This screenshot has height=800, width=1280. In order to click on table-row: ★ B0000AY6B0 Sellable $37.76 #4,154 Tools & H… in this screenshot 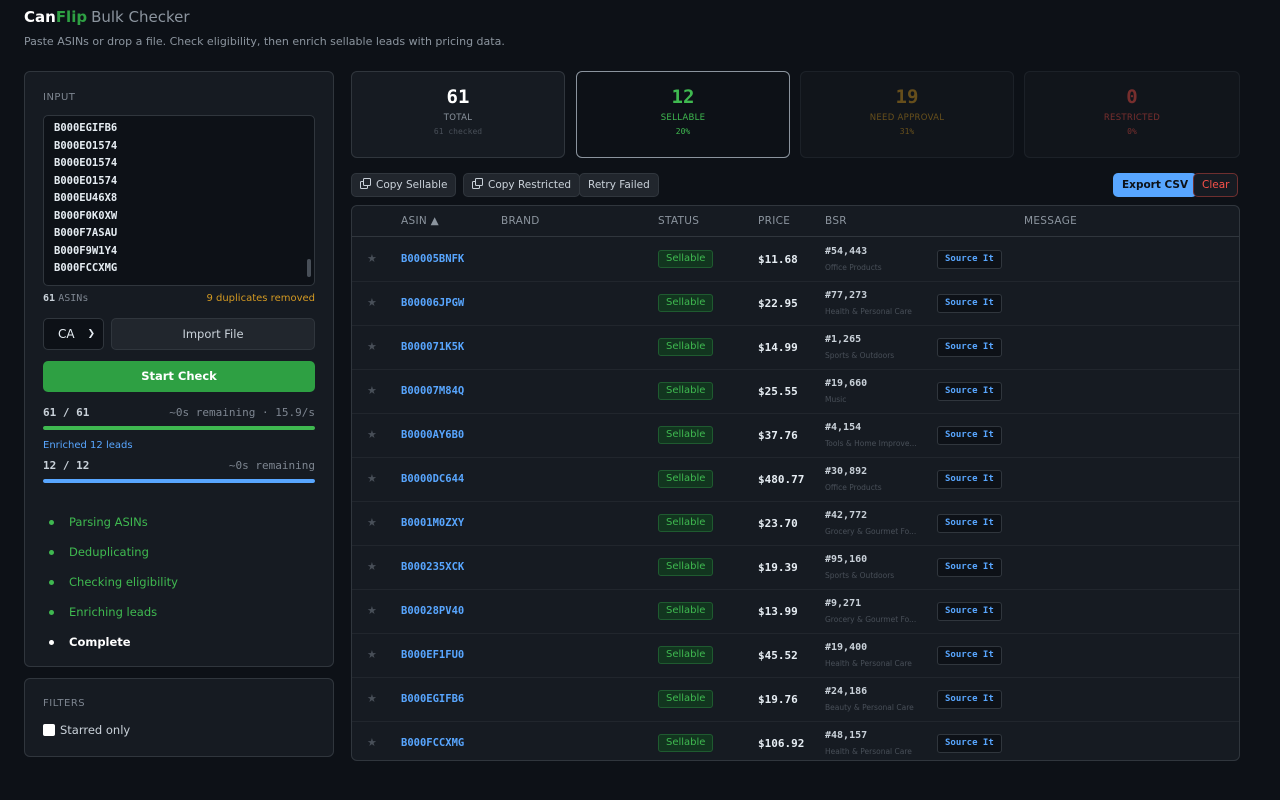, I will do `click(795, 436)`.